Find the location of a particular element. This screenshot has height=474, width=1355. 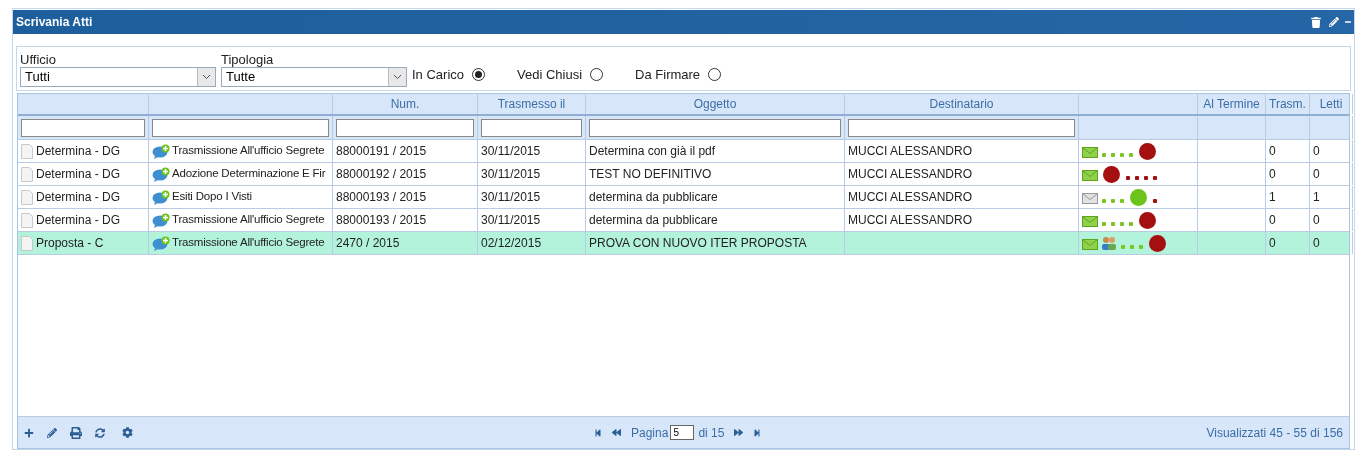

refresh-icon is located at coordinates (100, 432).